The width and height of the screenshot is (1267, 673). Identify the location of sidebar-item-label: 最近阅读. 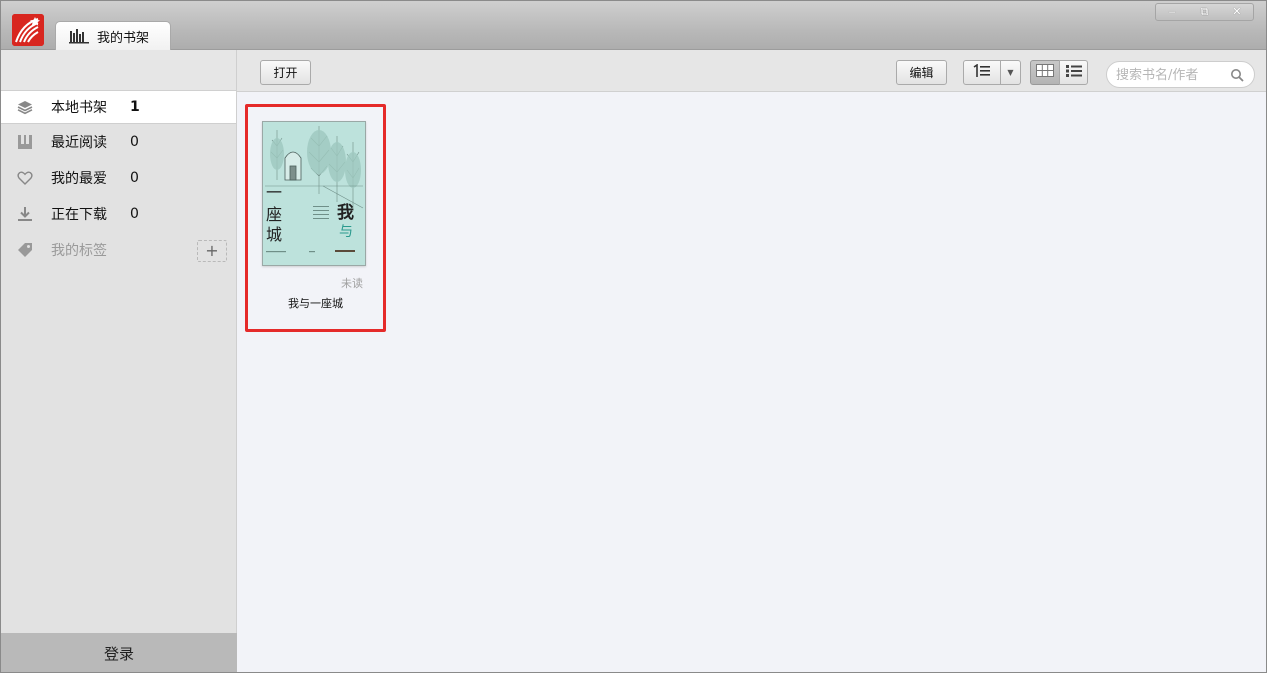
(79, 143).